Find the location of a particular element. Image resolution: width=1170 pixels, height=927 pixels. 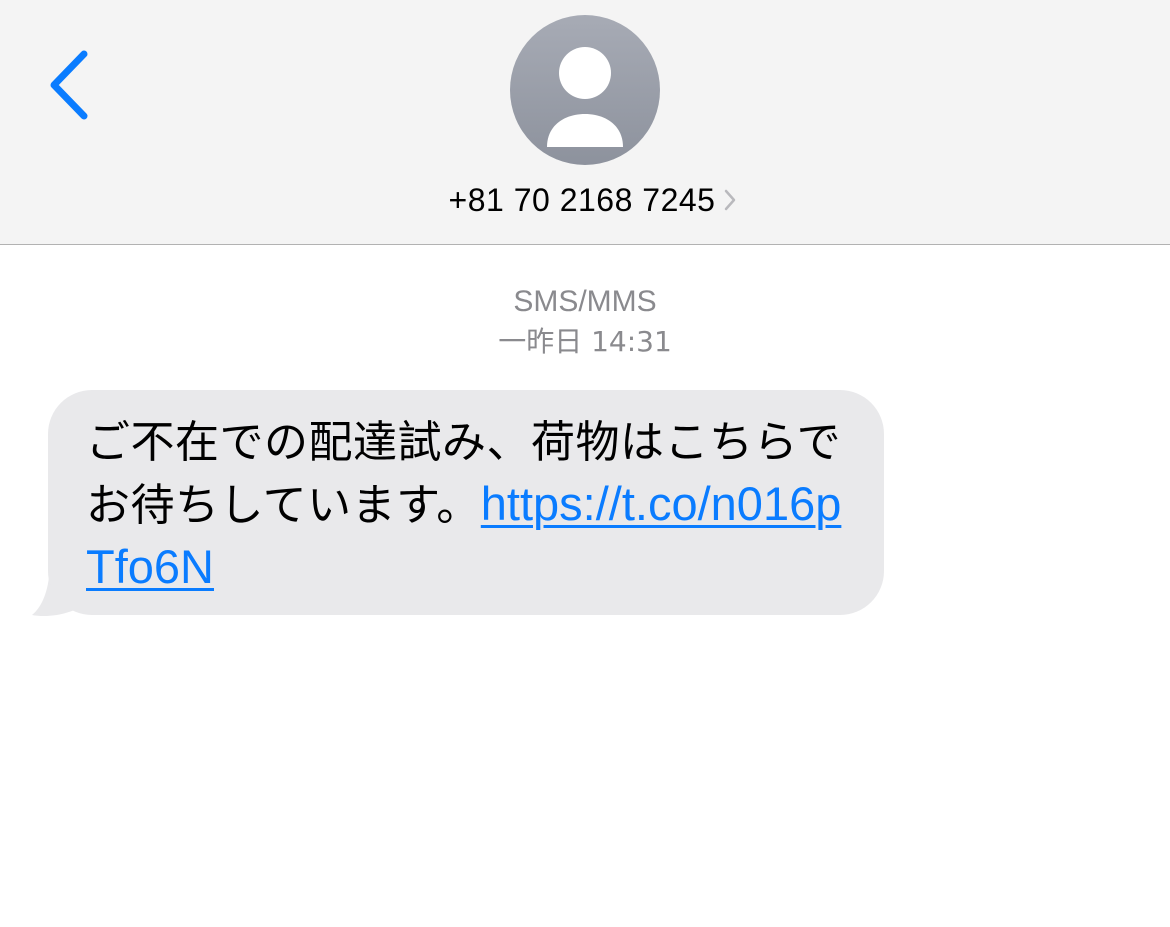

back-button is located at coordinates (70, 86).